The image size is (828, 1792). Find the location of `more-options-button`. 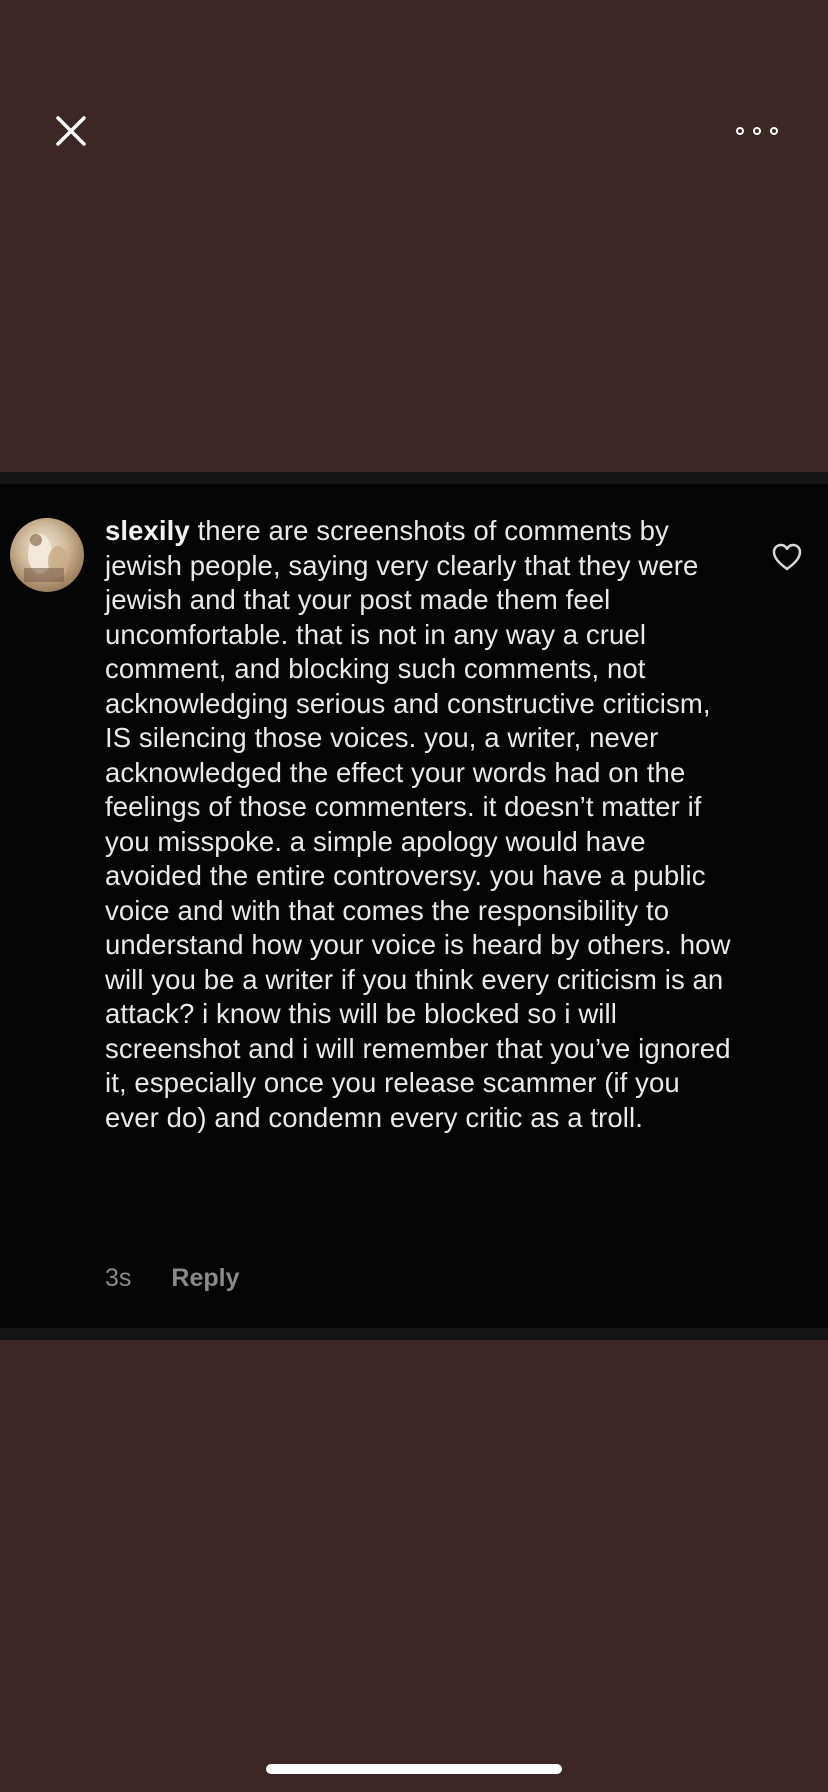

more-options-button is located at coordinates (757, 131).